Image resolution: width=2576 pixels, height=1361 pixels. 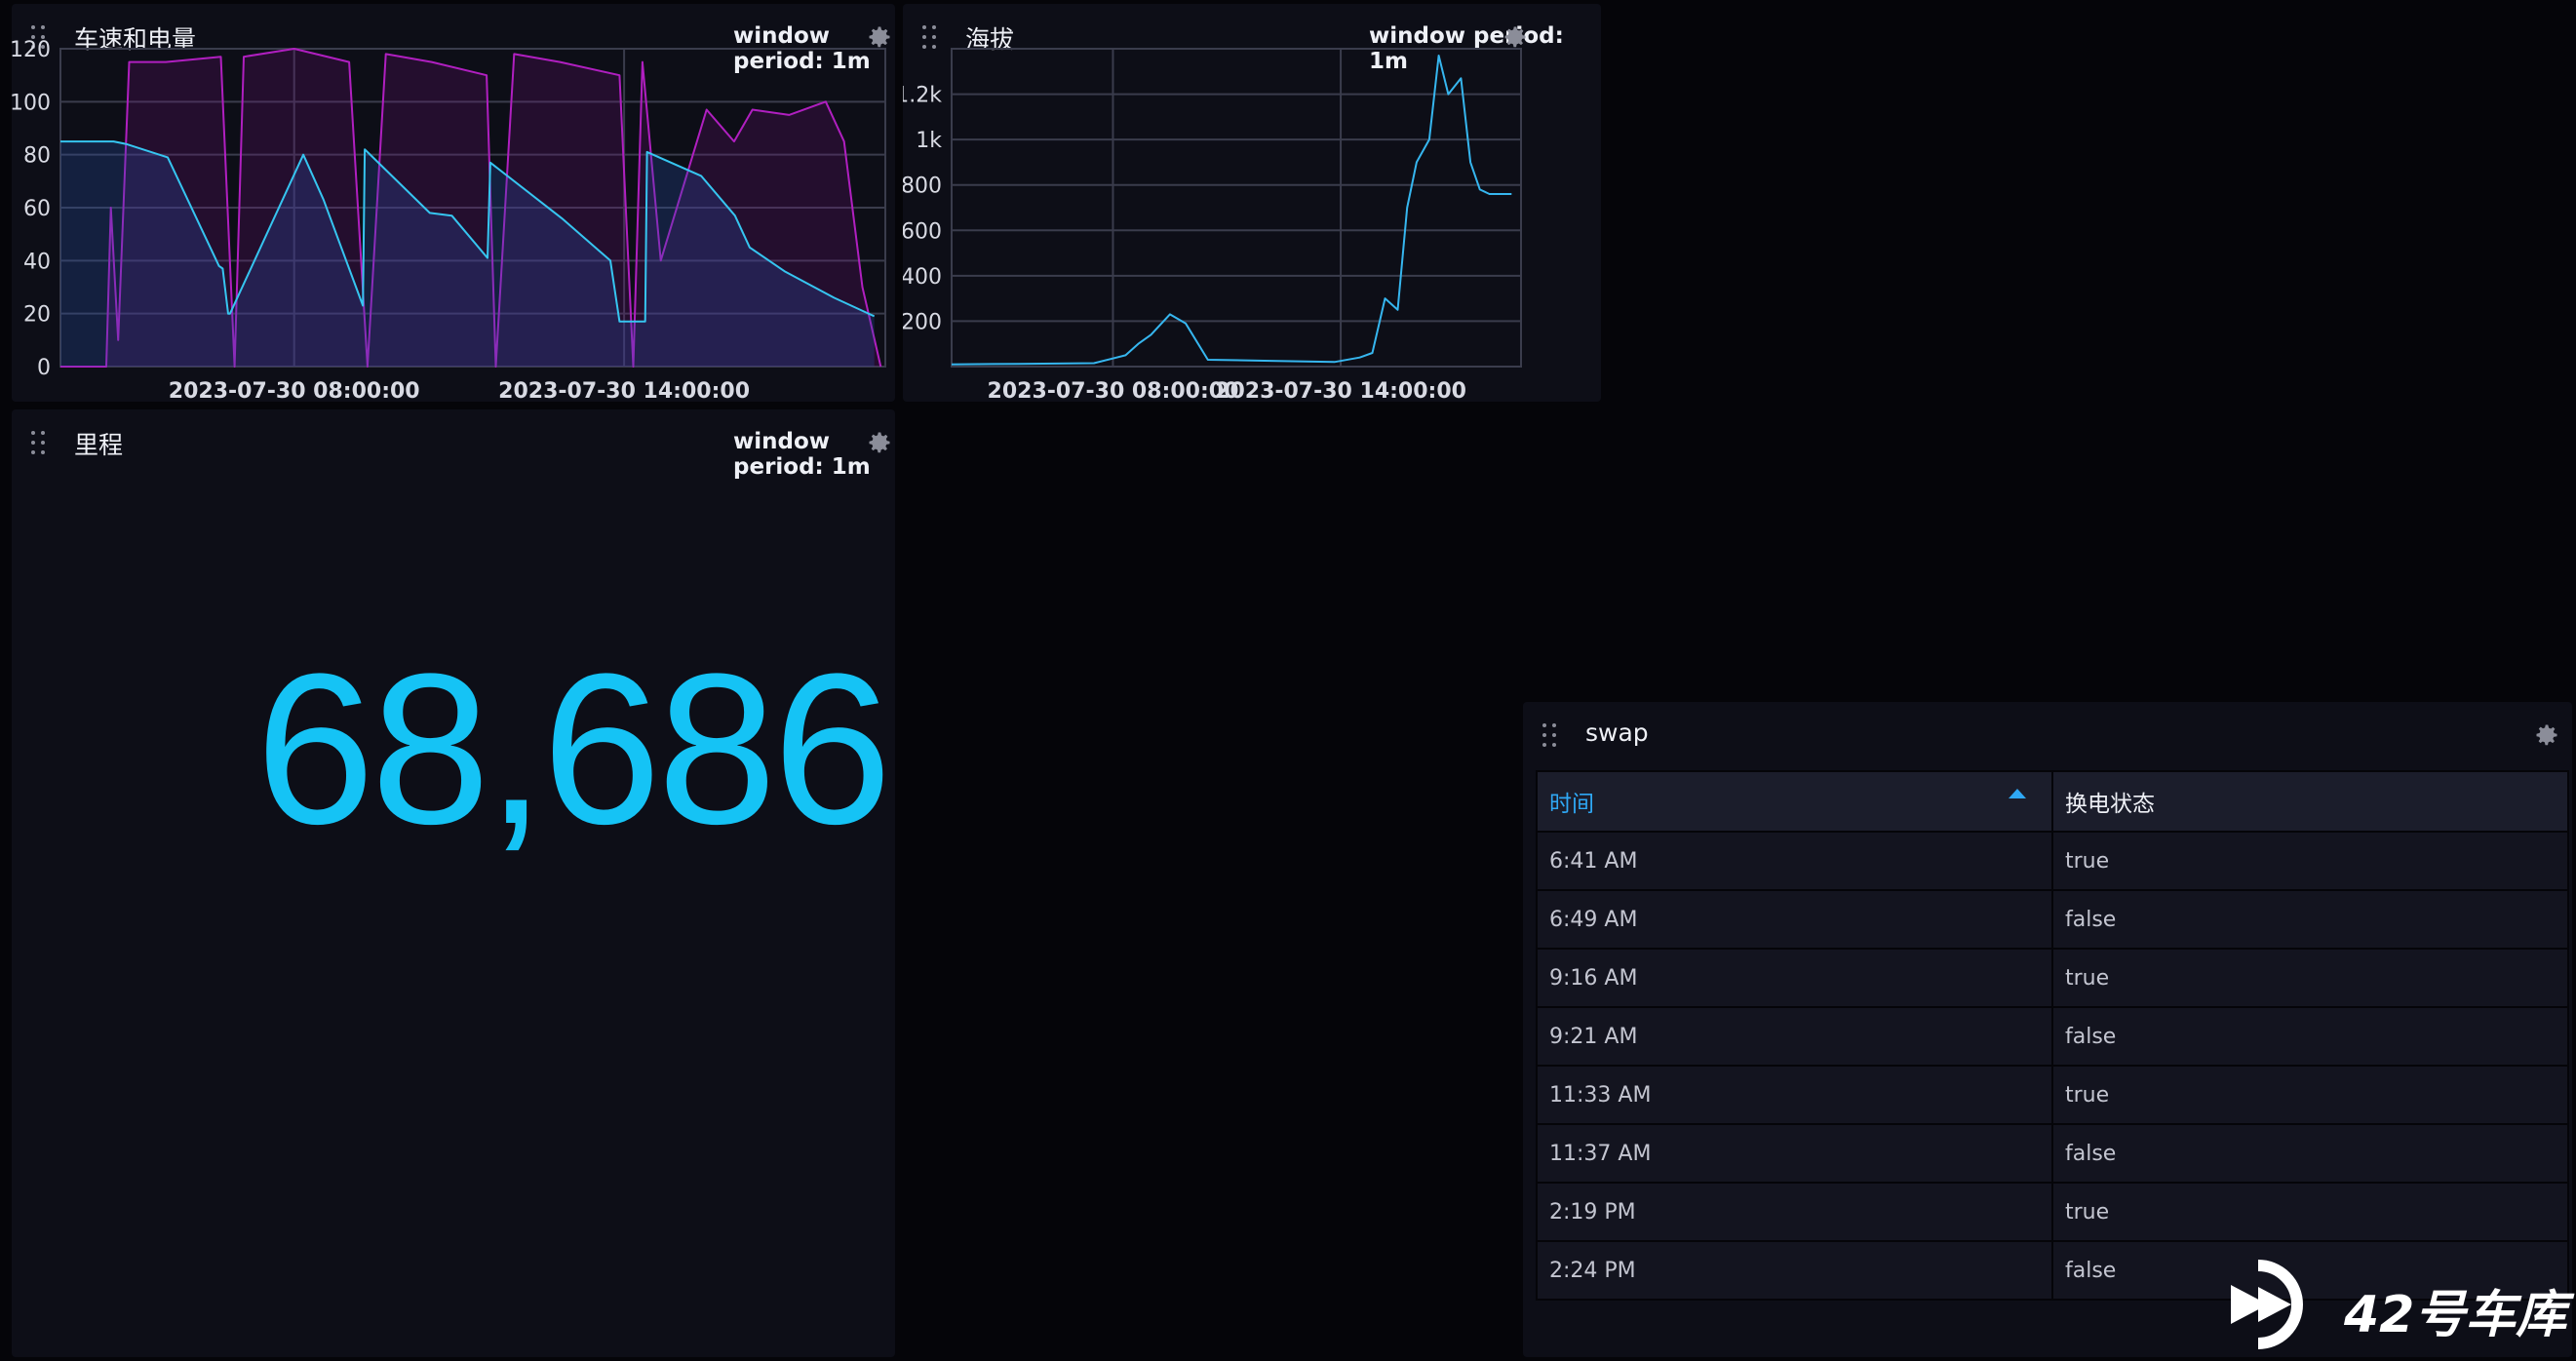 I want to click on cell-time: 2:24 PM, so click(x=1794, y=1271).